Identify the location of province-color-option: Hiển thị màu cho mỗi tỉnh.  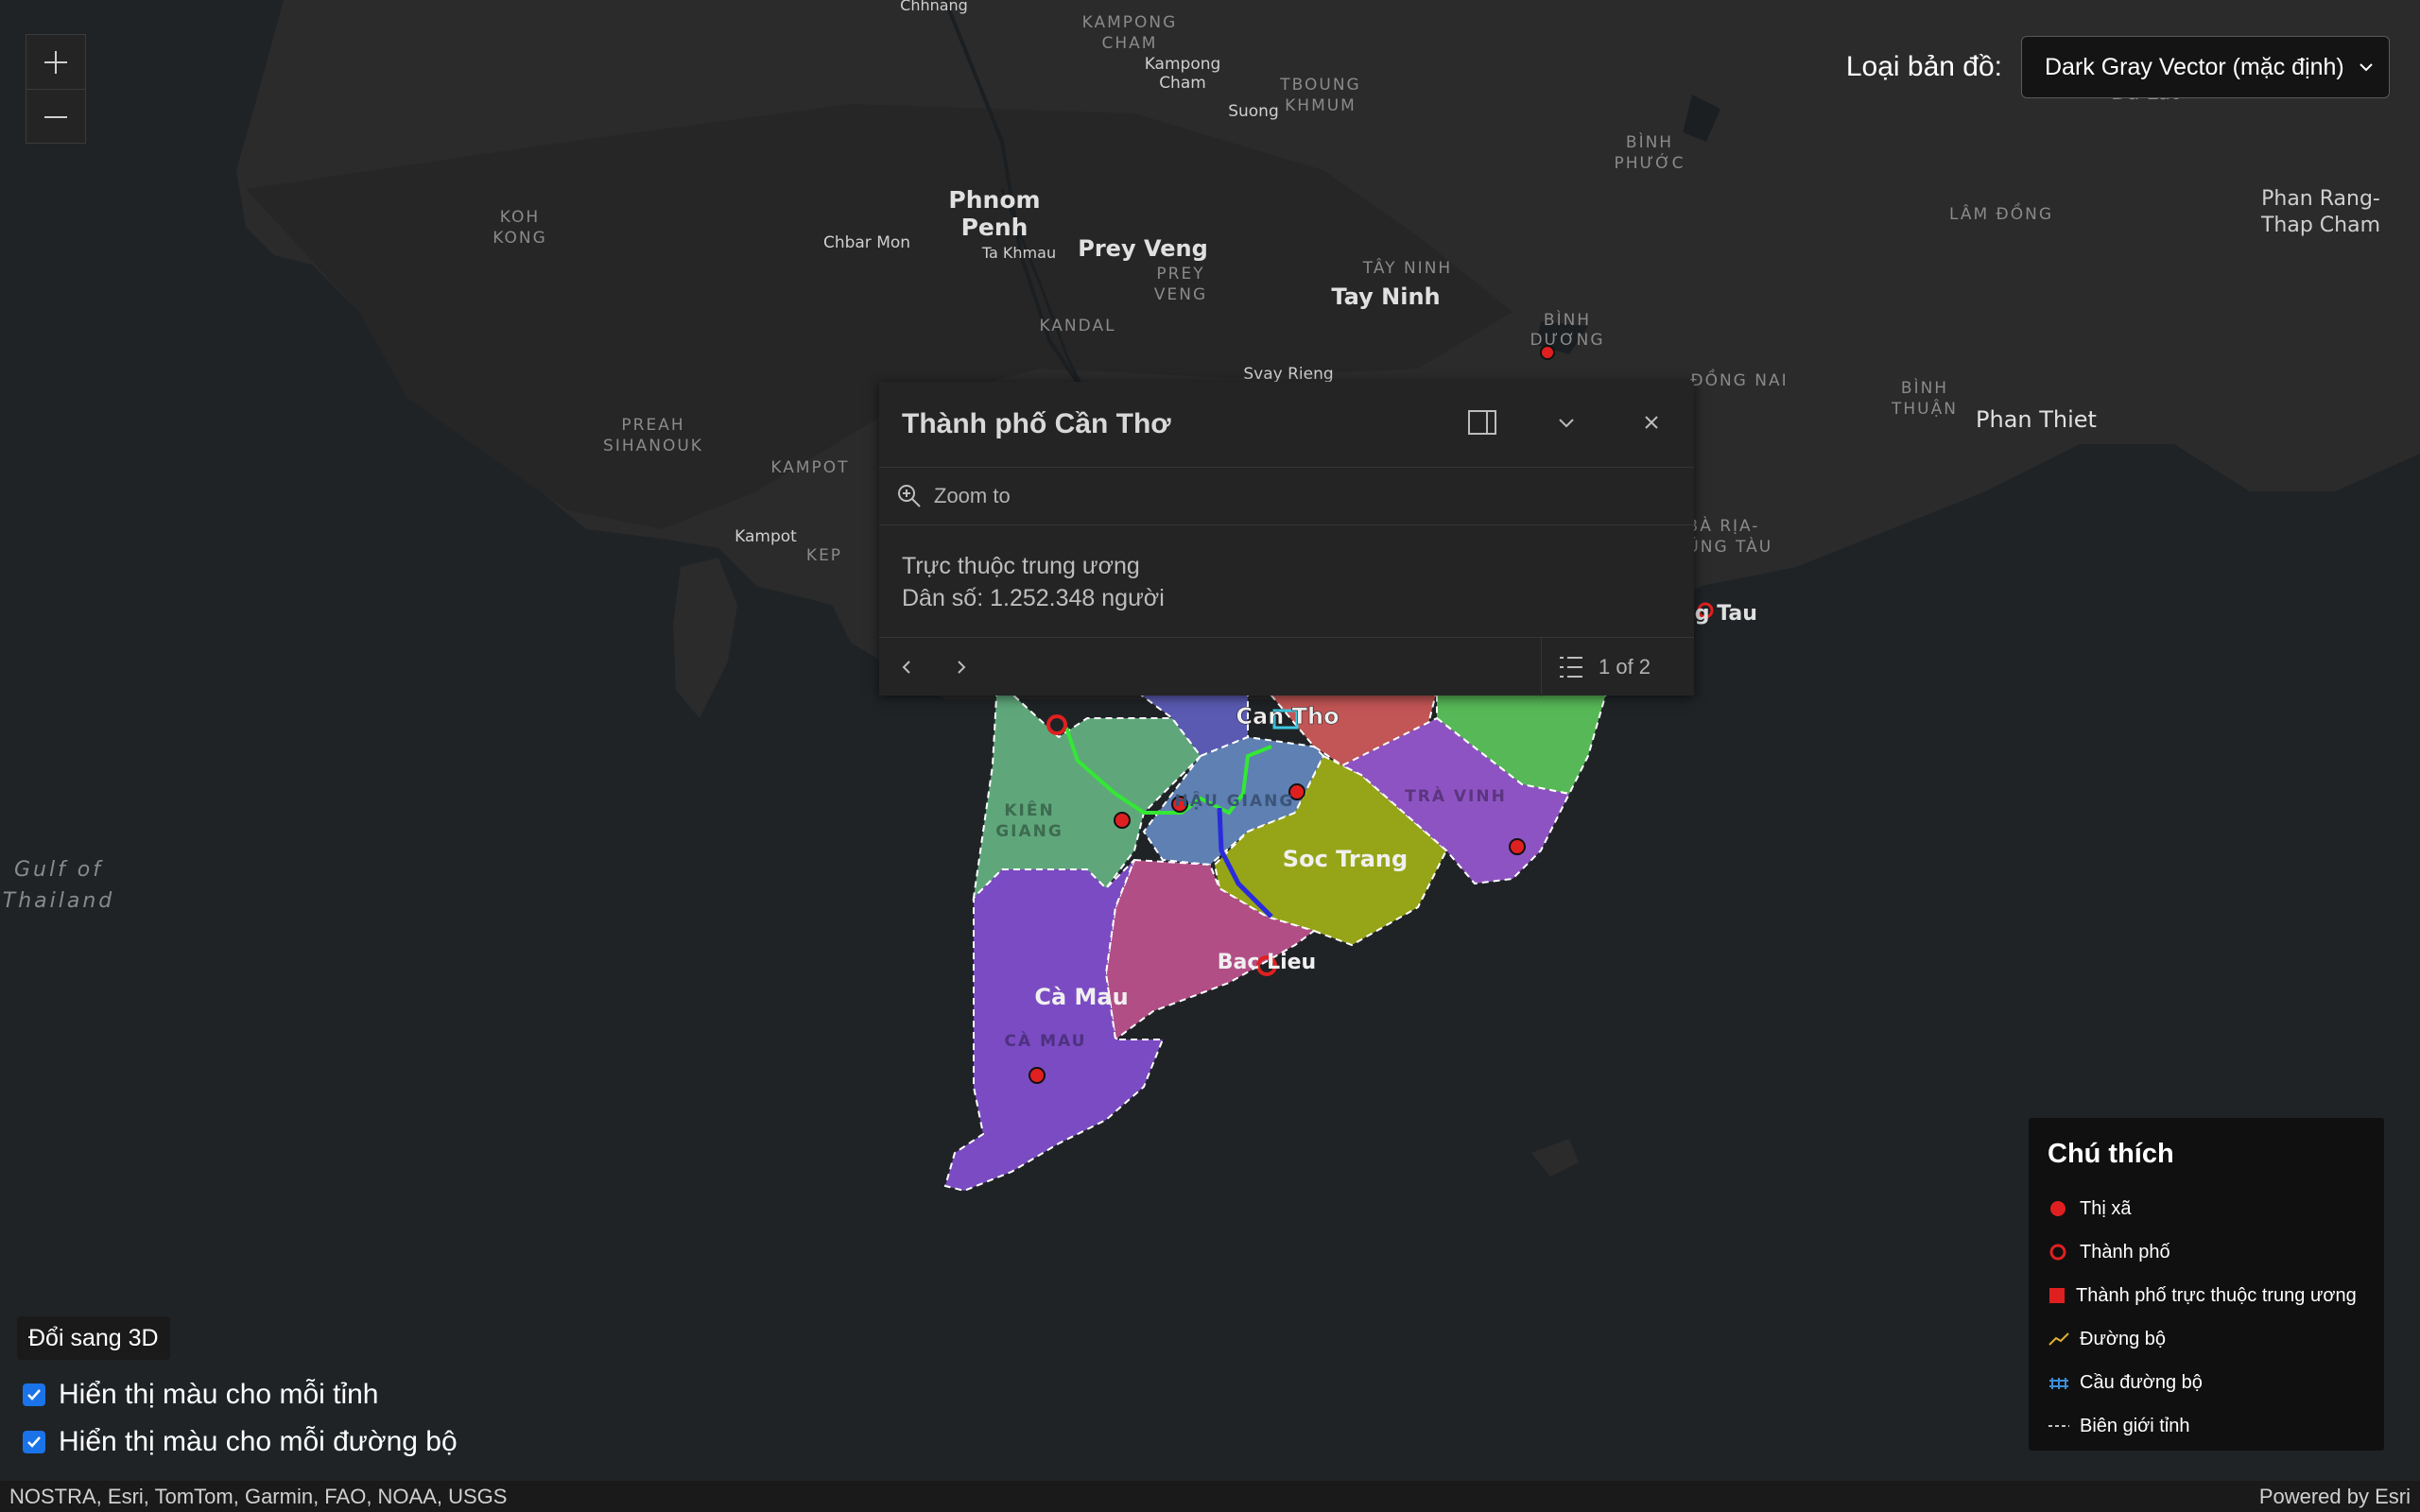
(201, 1395).